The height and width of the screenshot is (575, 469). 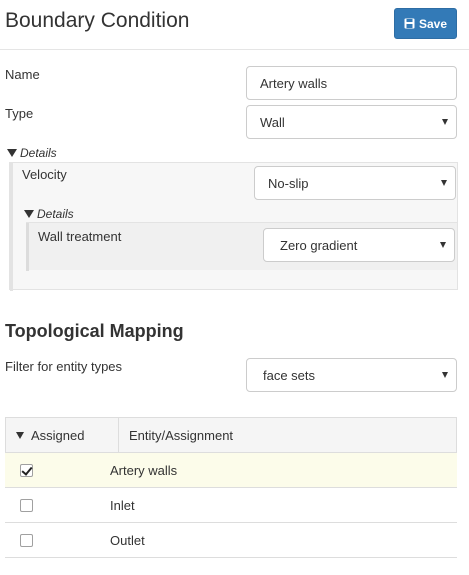 I want to click on velocity-select: No-slip, so click(x=355, y=183).